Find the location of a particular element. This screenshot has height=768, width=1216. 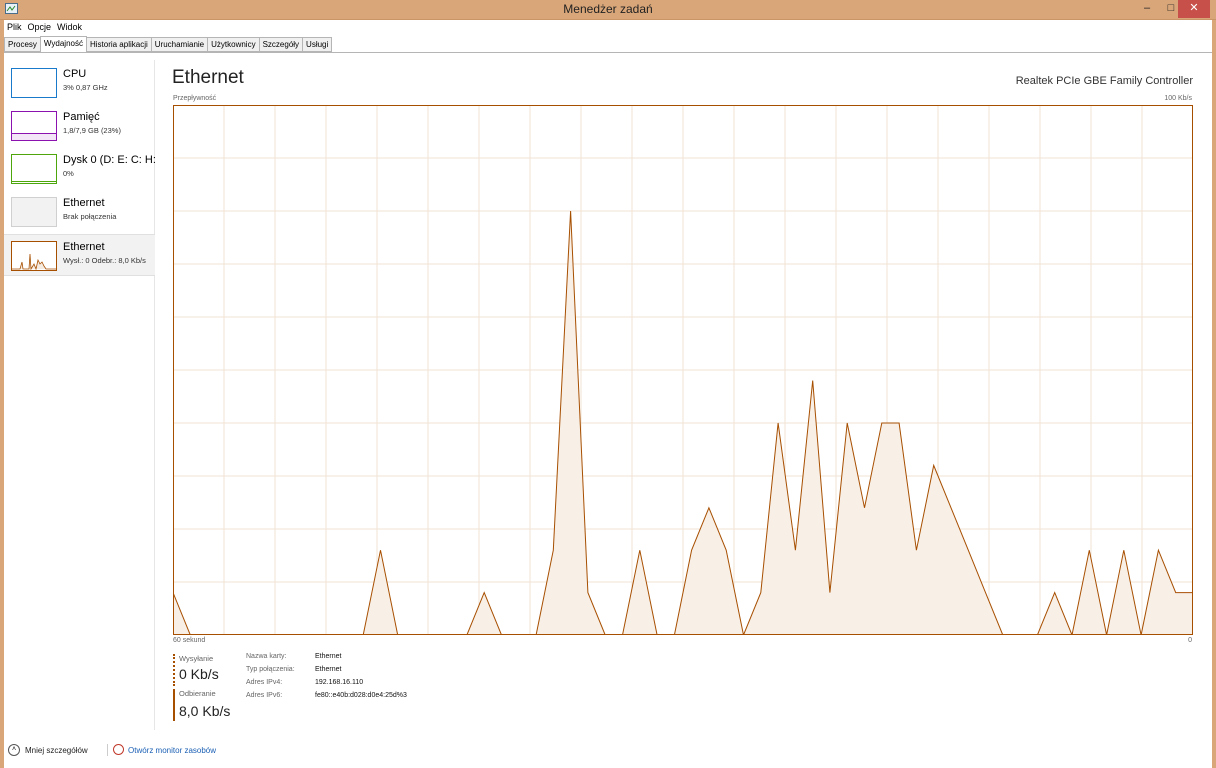

sidebar-item-sub: 0% is located at coordinates (68, 173).